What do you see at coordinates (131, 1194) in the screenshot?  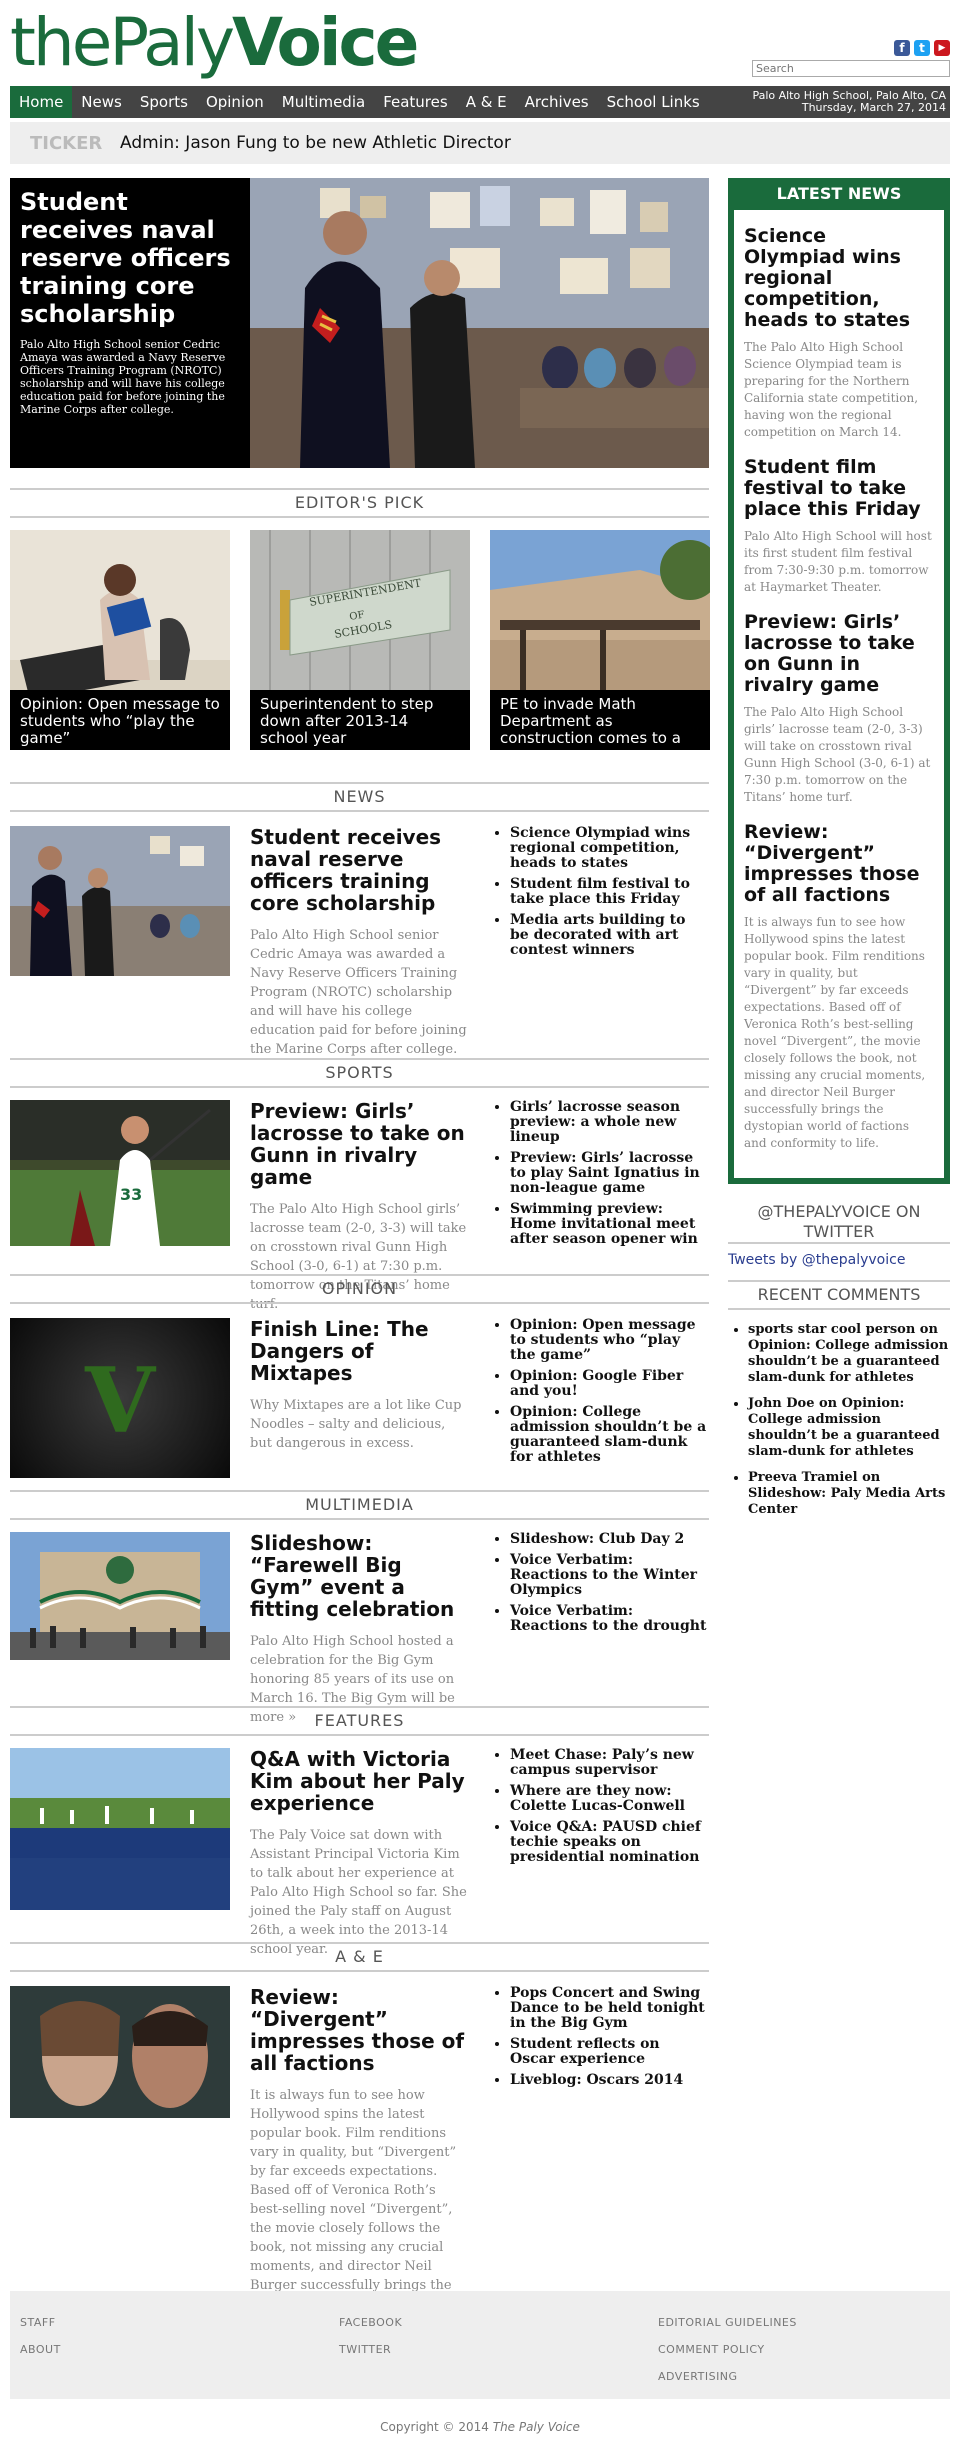 I see `svg-text: 33` at bounding box center [131, 1194].